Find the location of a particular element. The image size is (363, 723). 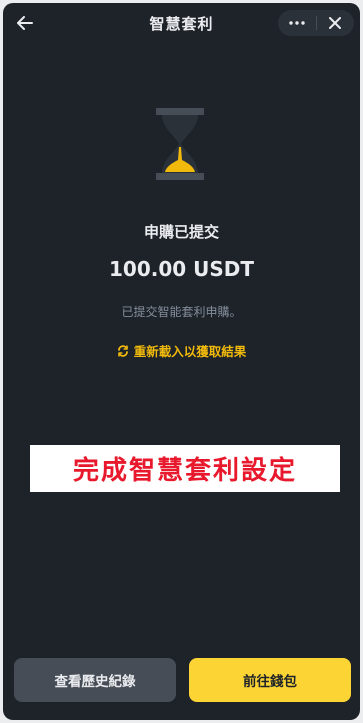

header-actions is located at coordinates (316, 23).